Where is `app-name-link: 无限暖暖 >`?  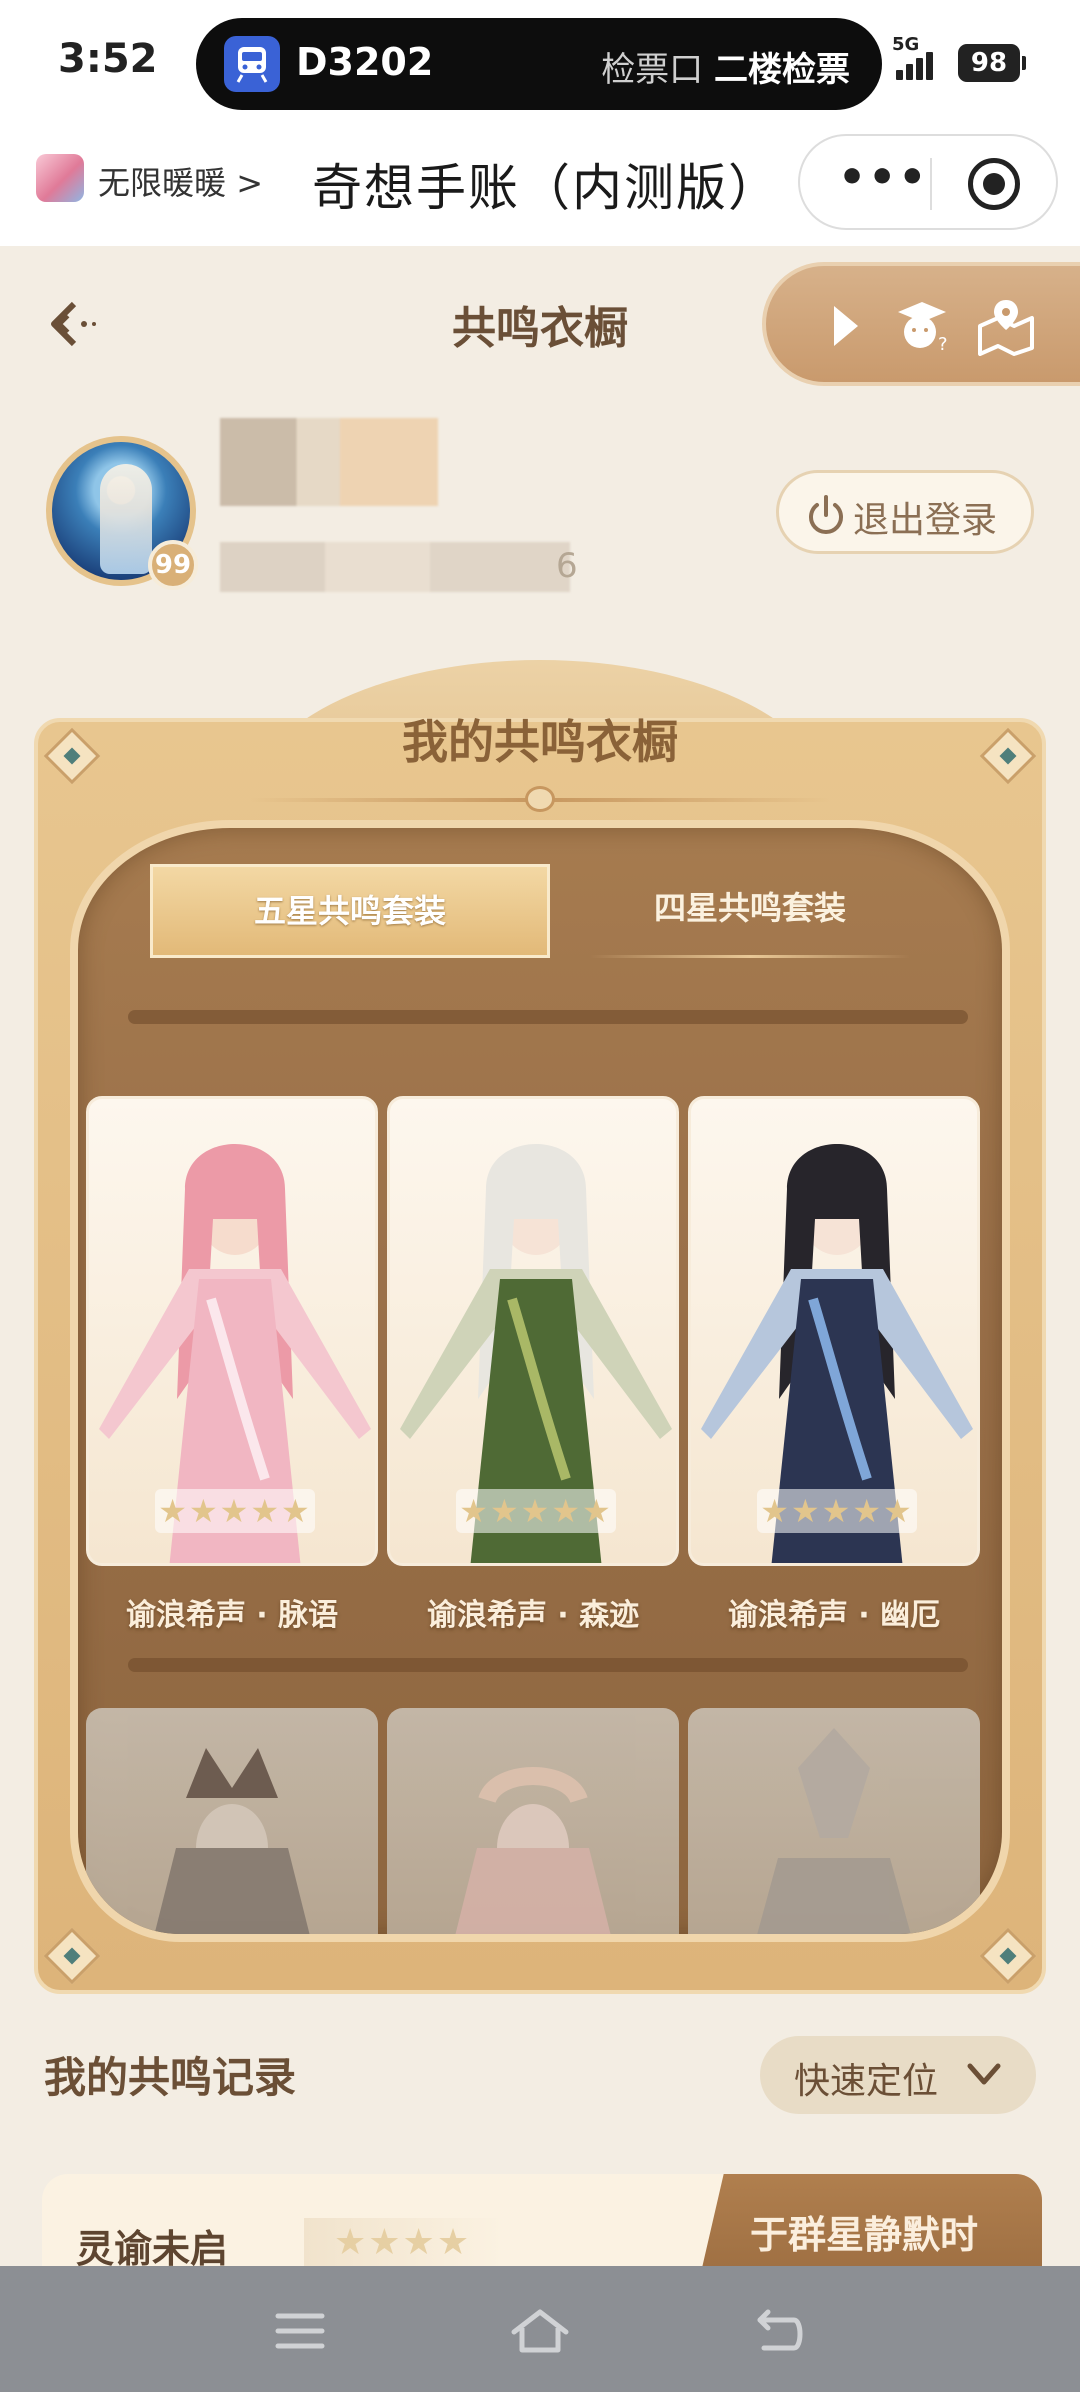
app-name-link: 无限暖暖 > is located at coordinates (180, 181).